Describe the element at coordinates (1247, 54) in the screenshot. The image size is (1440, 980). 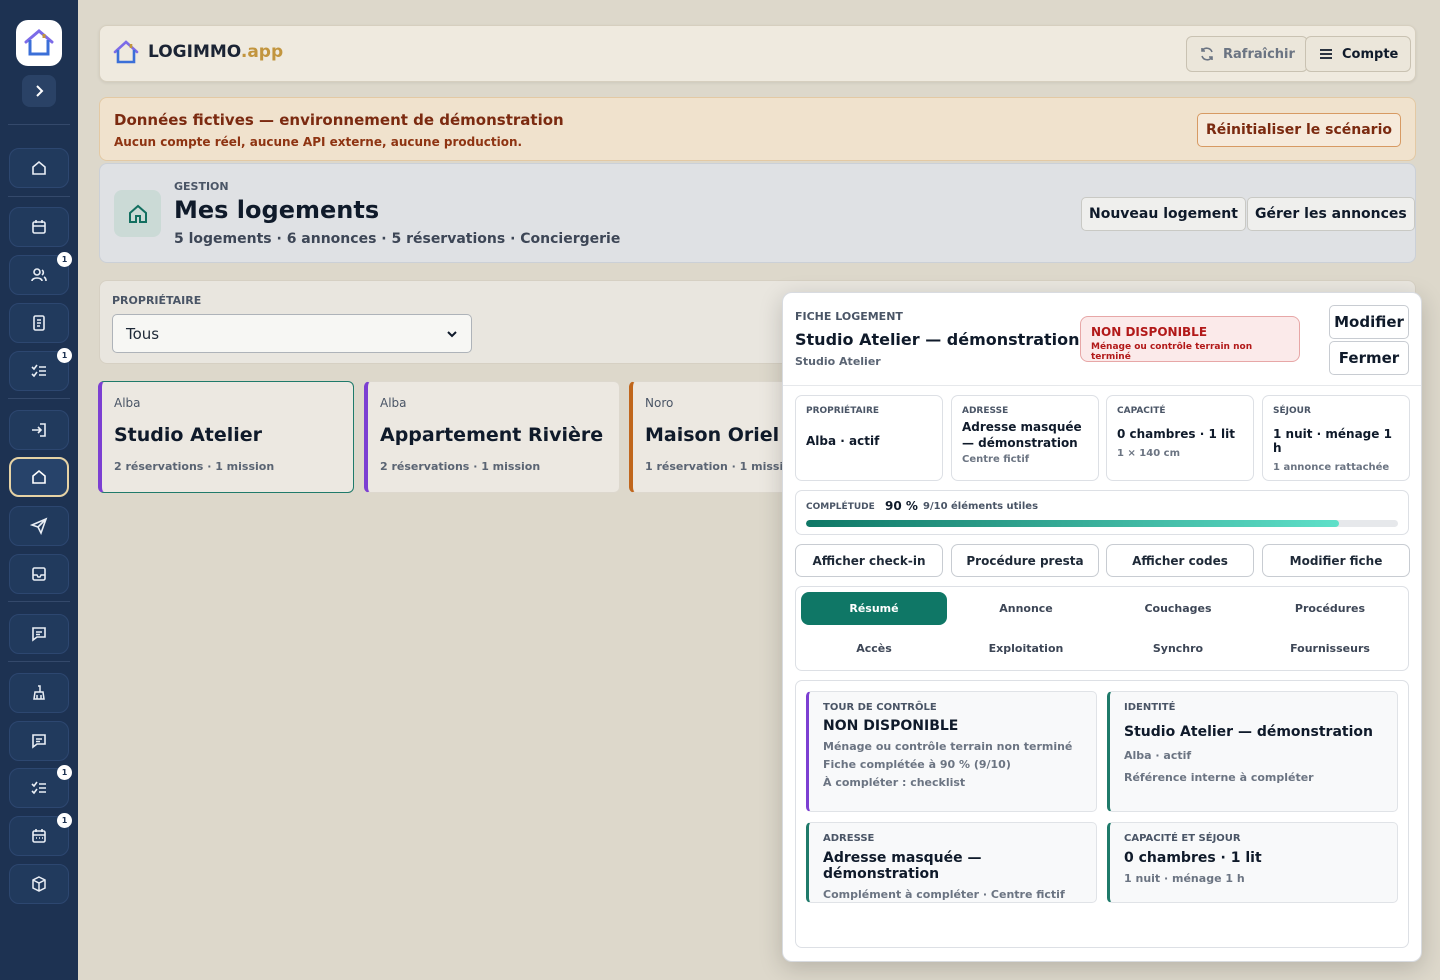
I see `refresh-button: Rafraîchir` at that location.